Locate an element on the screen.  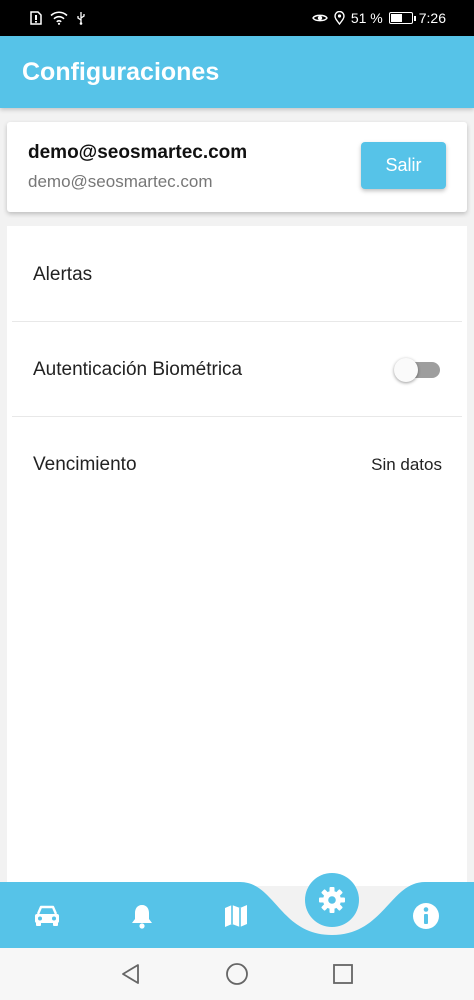
recents-button is located at coordinates (343, 974).